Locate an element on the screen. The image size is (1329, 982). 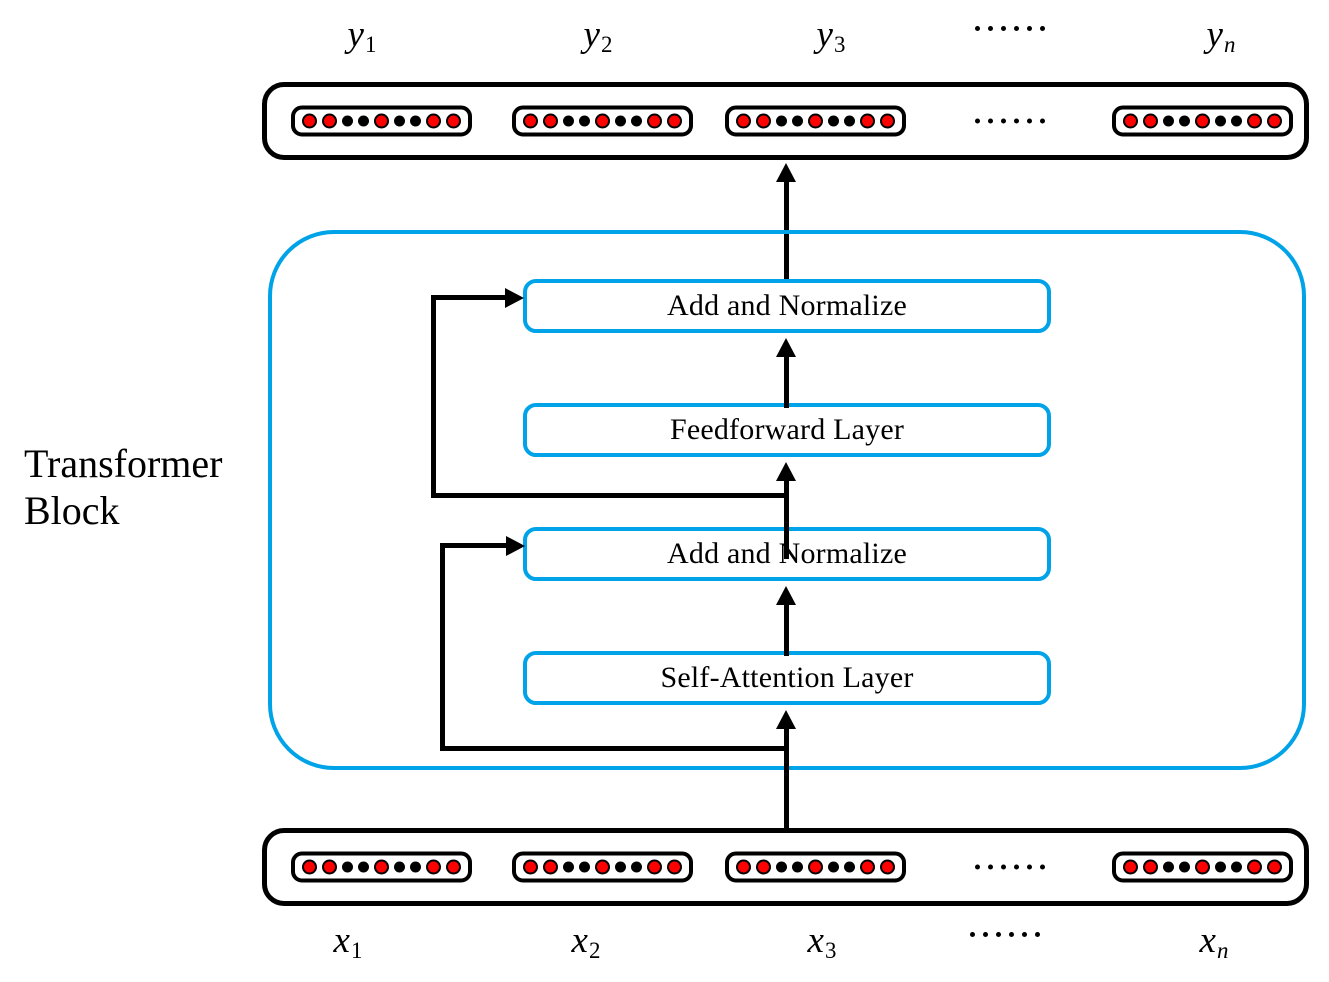
input-vector-slots is located at coordinates (785, 867).